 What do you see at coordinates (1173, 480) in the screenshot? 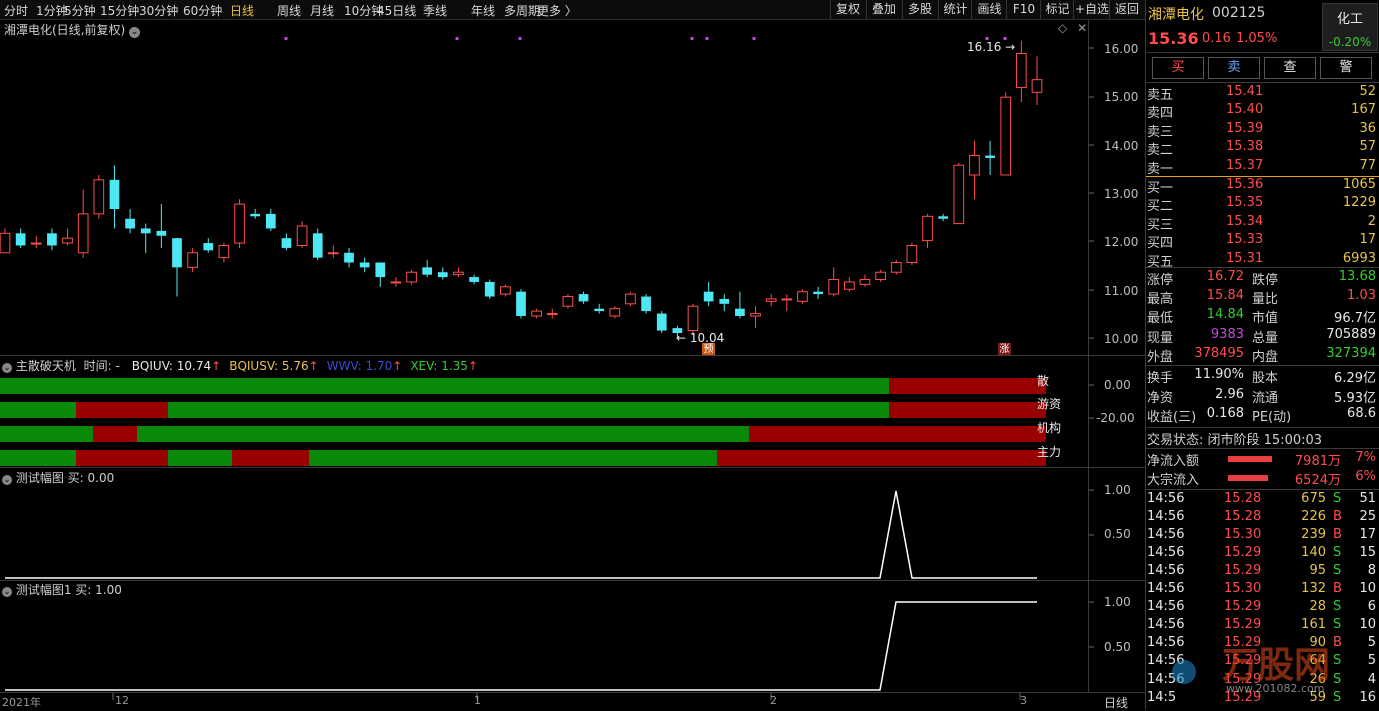
I see `flow-label: 大宗流入` at bounding box center [1173, 480].